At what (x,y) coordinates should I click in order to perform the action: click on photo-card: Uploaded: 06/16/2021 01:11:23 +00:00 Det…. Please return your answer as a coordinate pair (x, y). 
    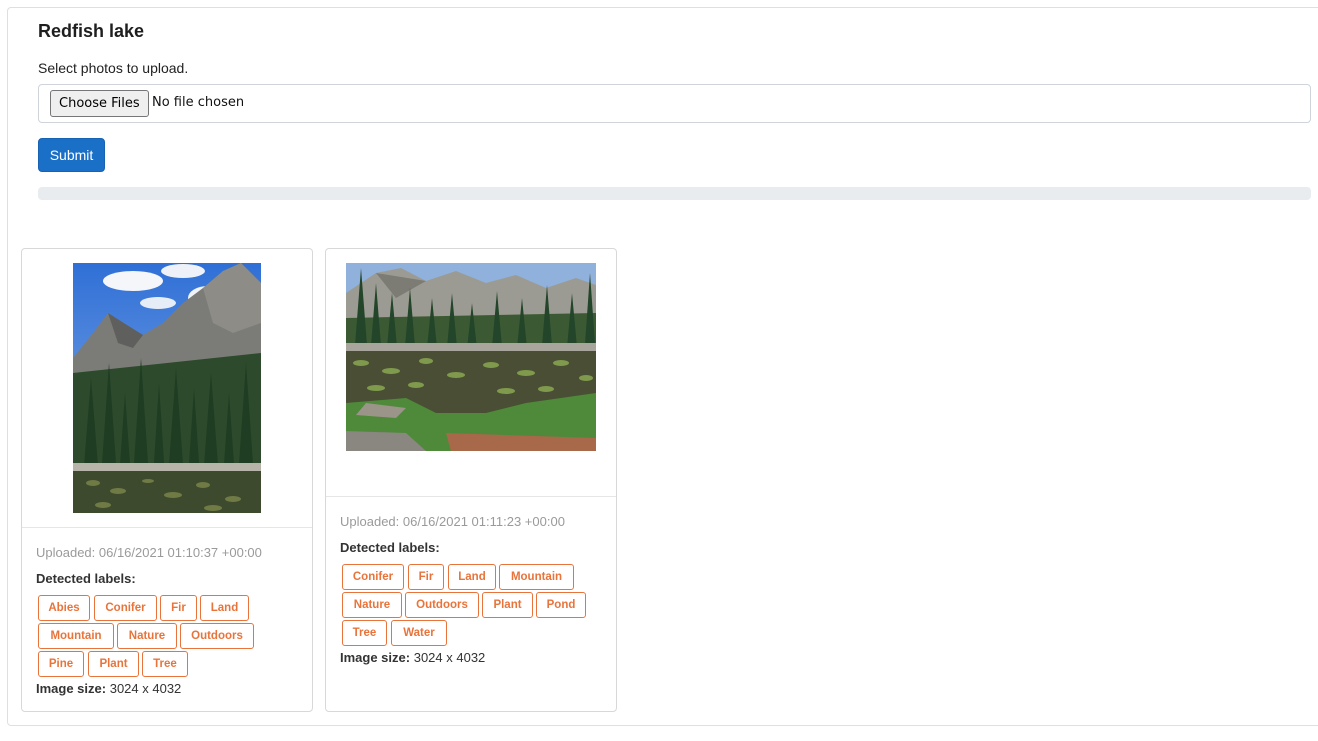
    Looking at the image, I should click on (471, 480).